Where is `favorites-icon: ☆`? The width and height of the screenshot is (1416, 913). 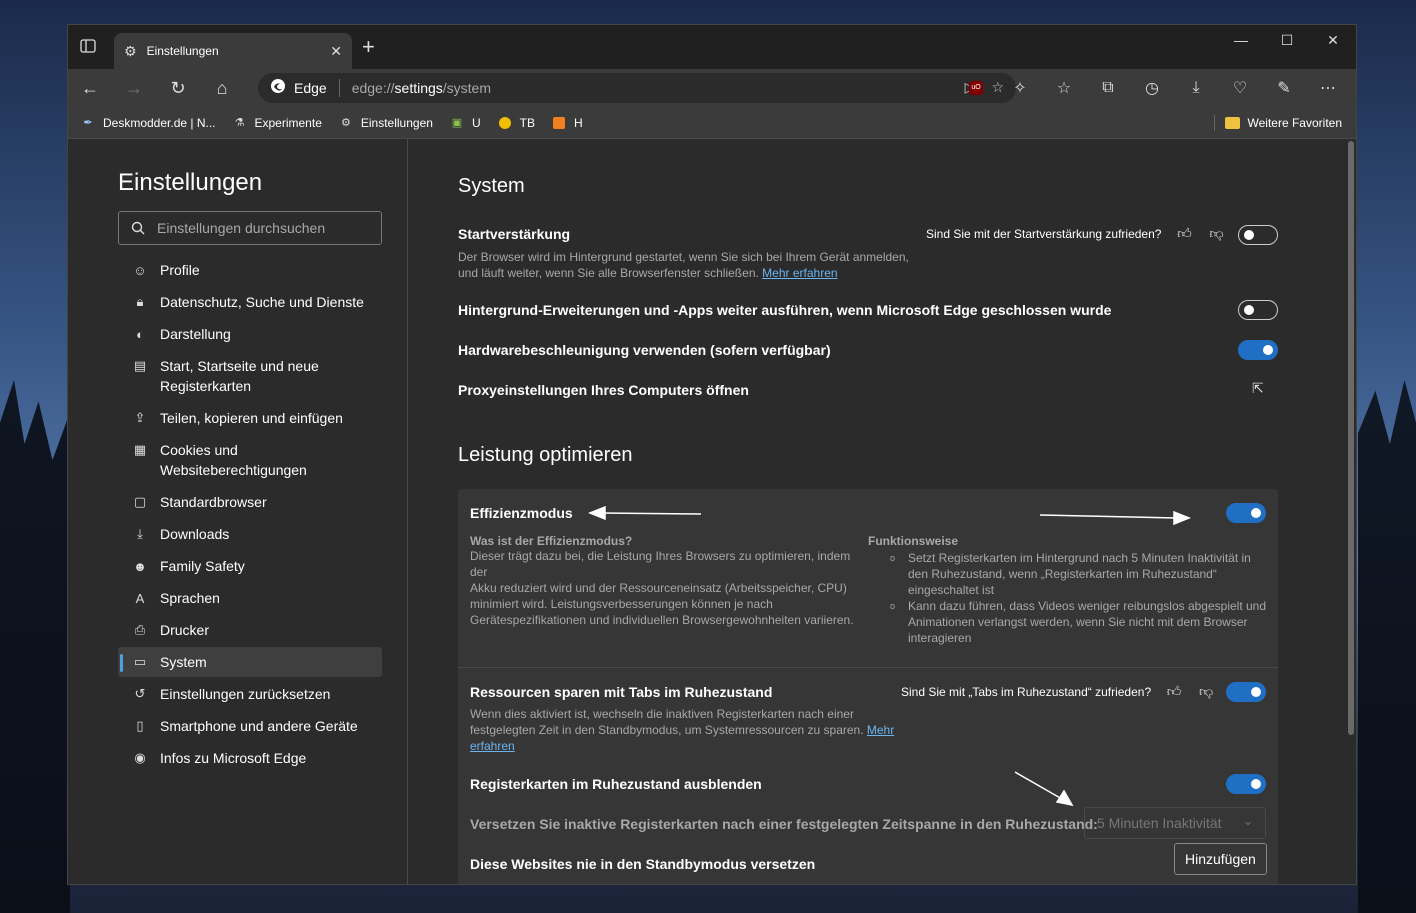
favorites-icon: ☆ is located at coordinates (1064, 88).